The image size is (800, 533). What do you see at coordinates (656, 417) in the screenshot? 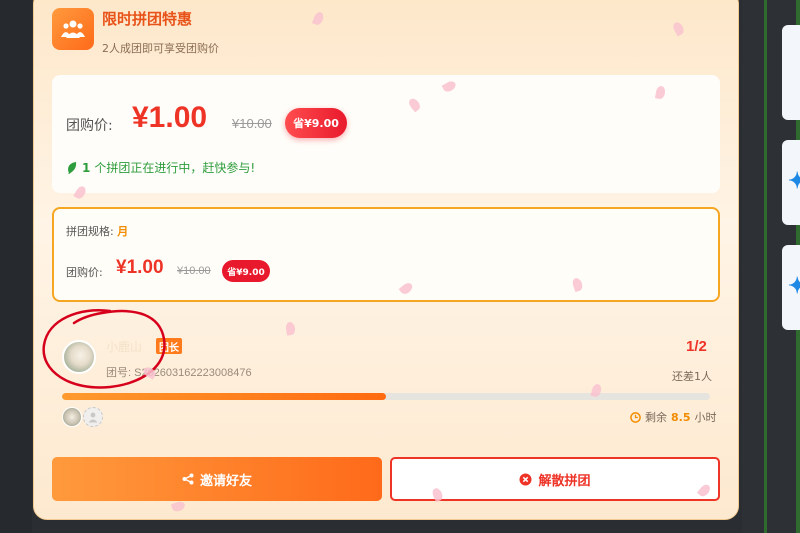
I see `time-prefix: 剩余` at bounding box center [656, 417].